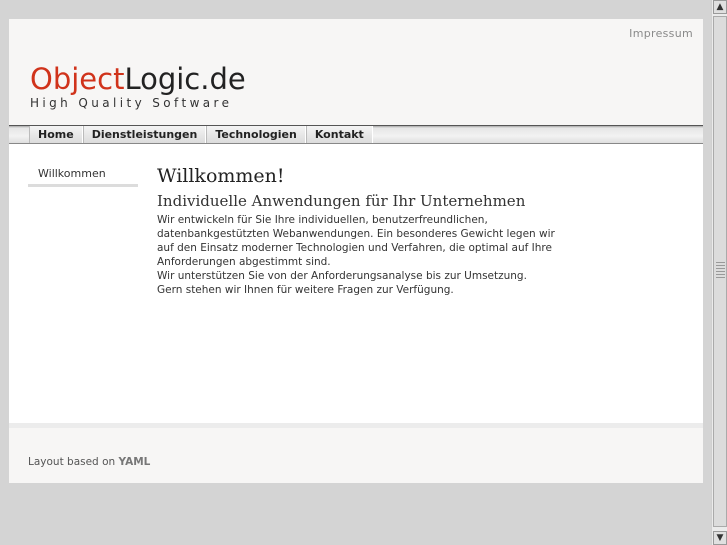 The image size is (727, 545). I want to click on logo-text: ObjectLogic.de, so click(138, 79).